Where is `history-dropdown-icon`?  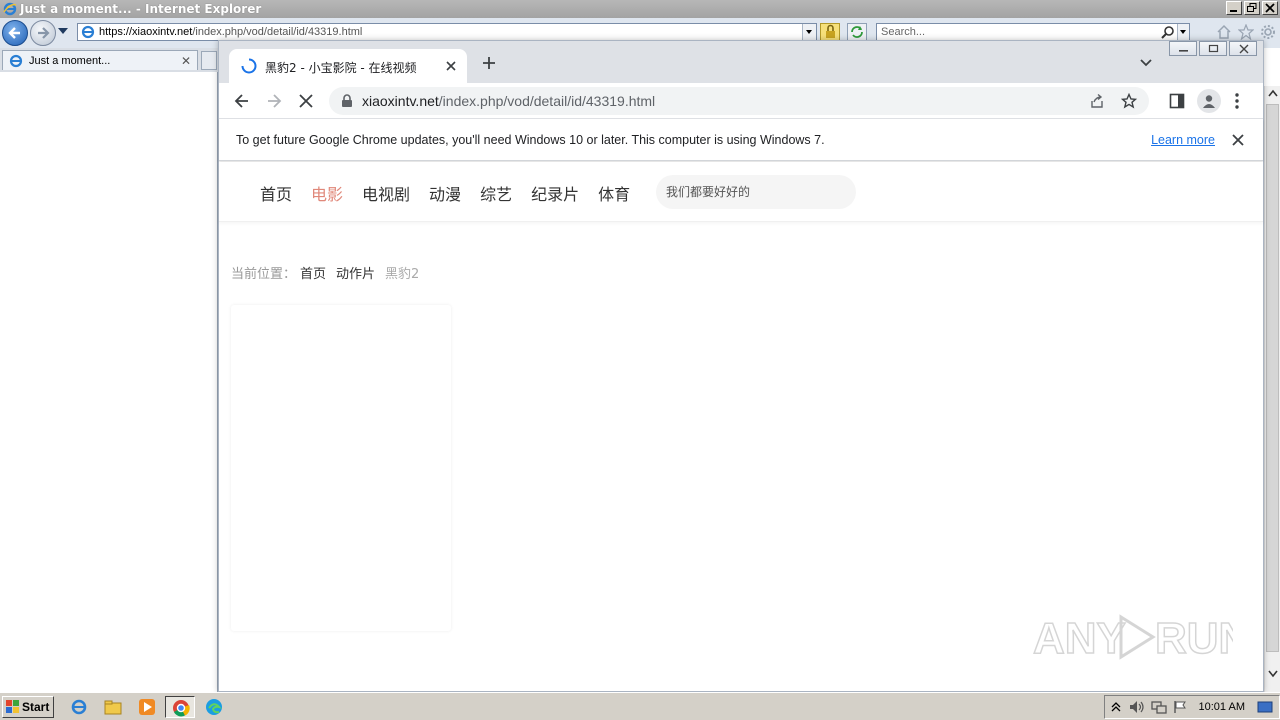
history-dropdown-icon is located at coordinates (63, 31).